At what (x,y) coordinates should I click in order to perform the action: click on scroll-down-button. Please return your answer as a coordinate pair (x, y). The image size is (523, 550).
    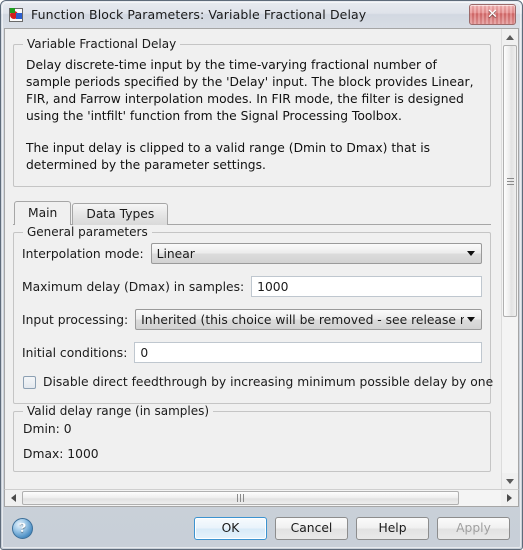
    Looking at the image, I should click on (510, 481).